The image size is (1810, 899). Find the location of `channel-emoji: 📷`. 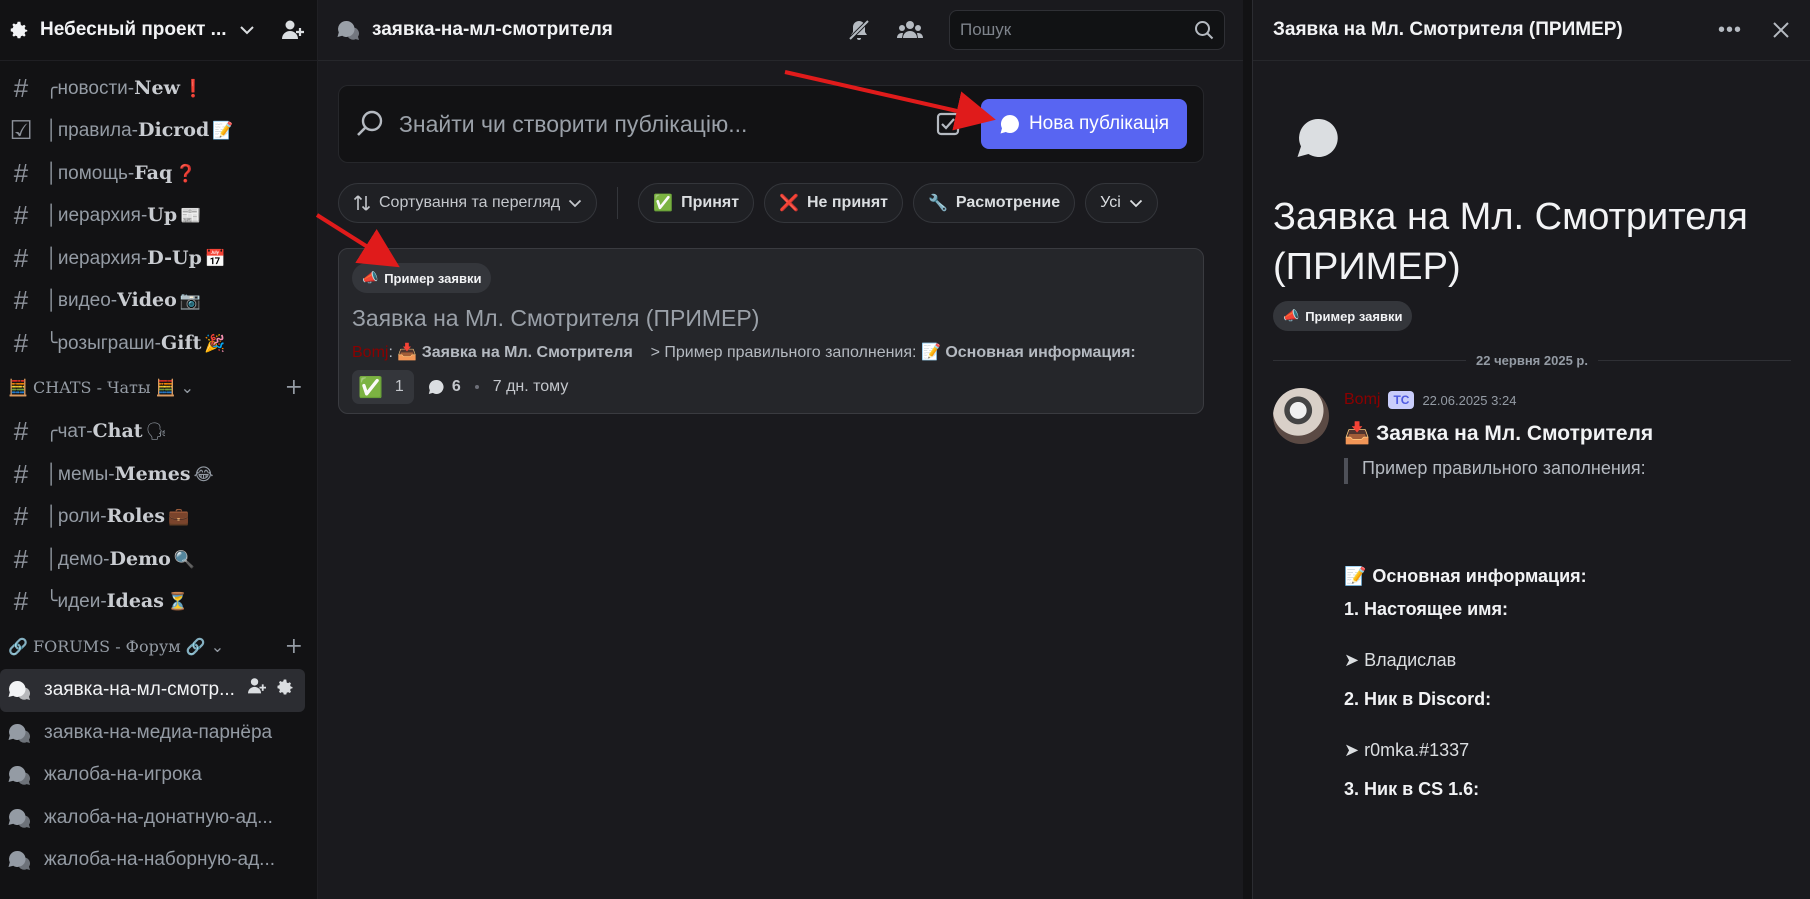

channel-emoji: 📷 is located at coordinates (190, 301).